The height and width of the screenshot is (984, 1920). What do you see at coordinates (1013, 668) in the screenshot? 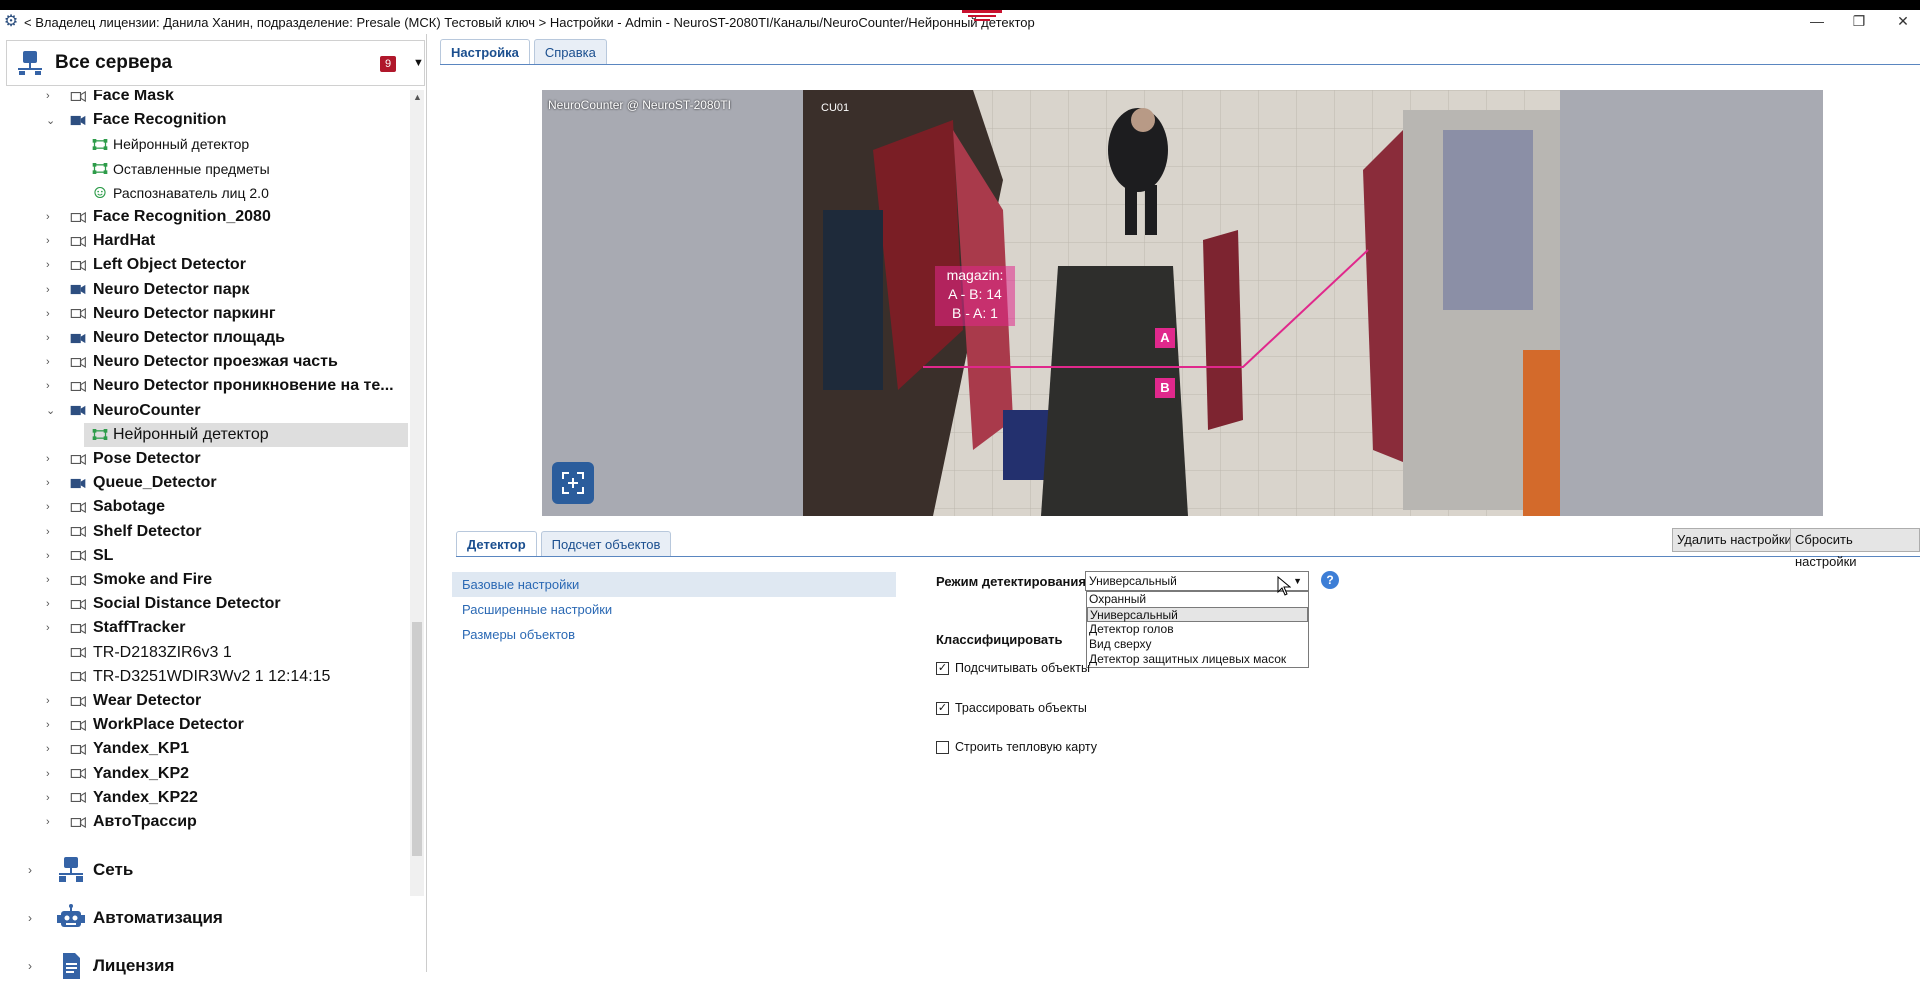
I see `count-objects-checkbox: ✓ Подсчитывать объекты` at bounding box center [1013, 668].